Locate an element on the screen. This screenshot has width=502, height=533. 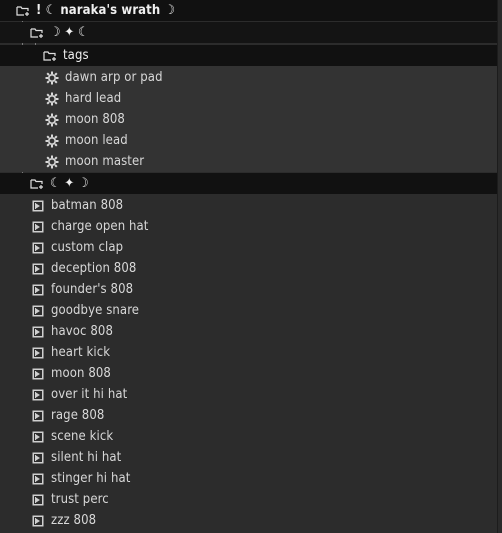
preset-item: moon 808 is located at coordinates (248, 119).